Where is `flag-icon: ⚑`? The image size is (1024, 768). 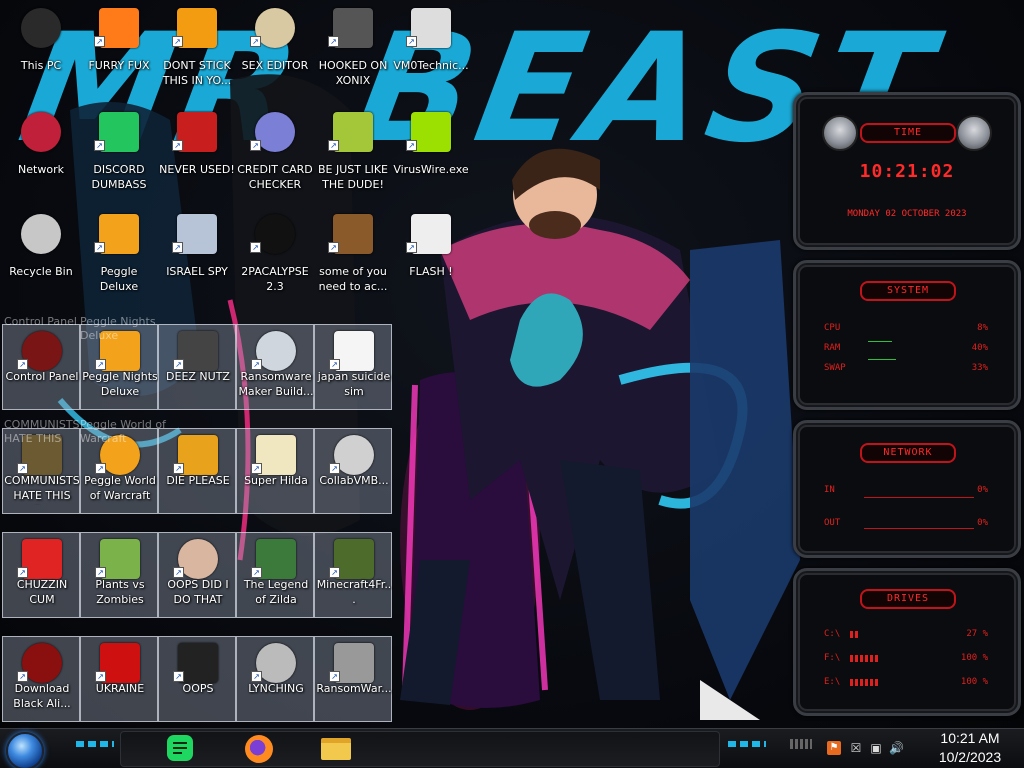 flag-icon: ⚑ is located at coordinates (834, 748).